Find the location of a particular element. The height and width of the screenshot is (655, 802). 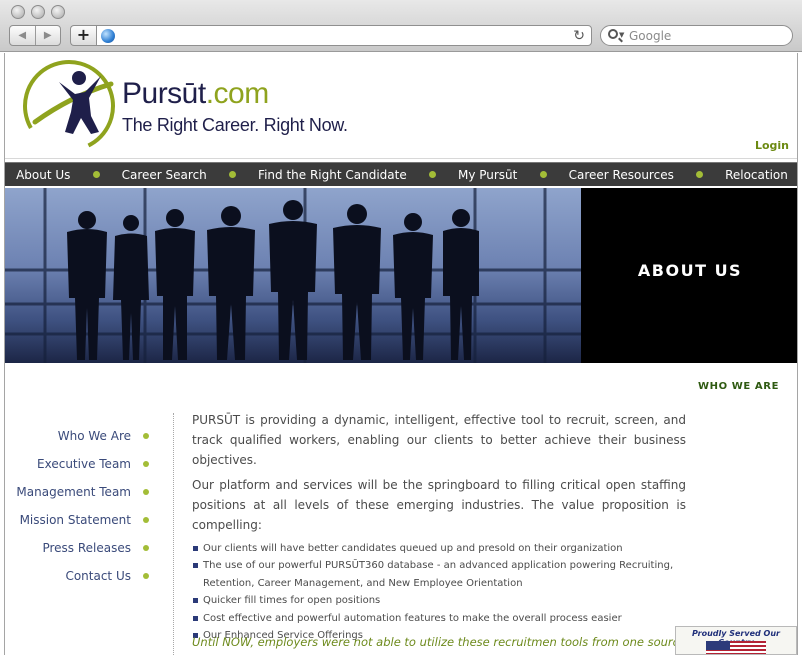

sidebar-item-press-releases: Press Releases is located at coordinates (78, 549).